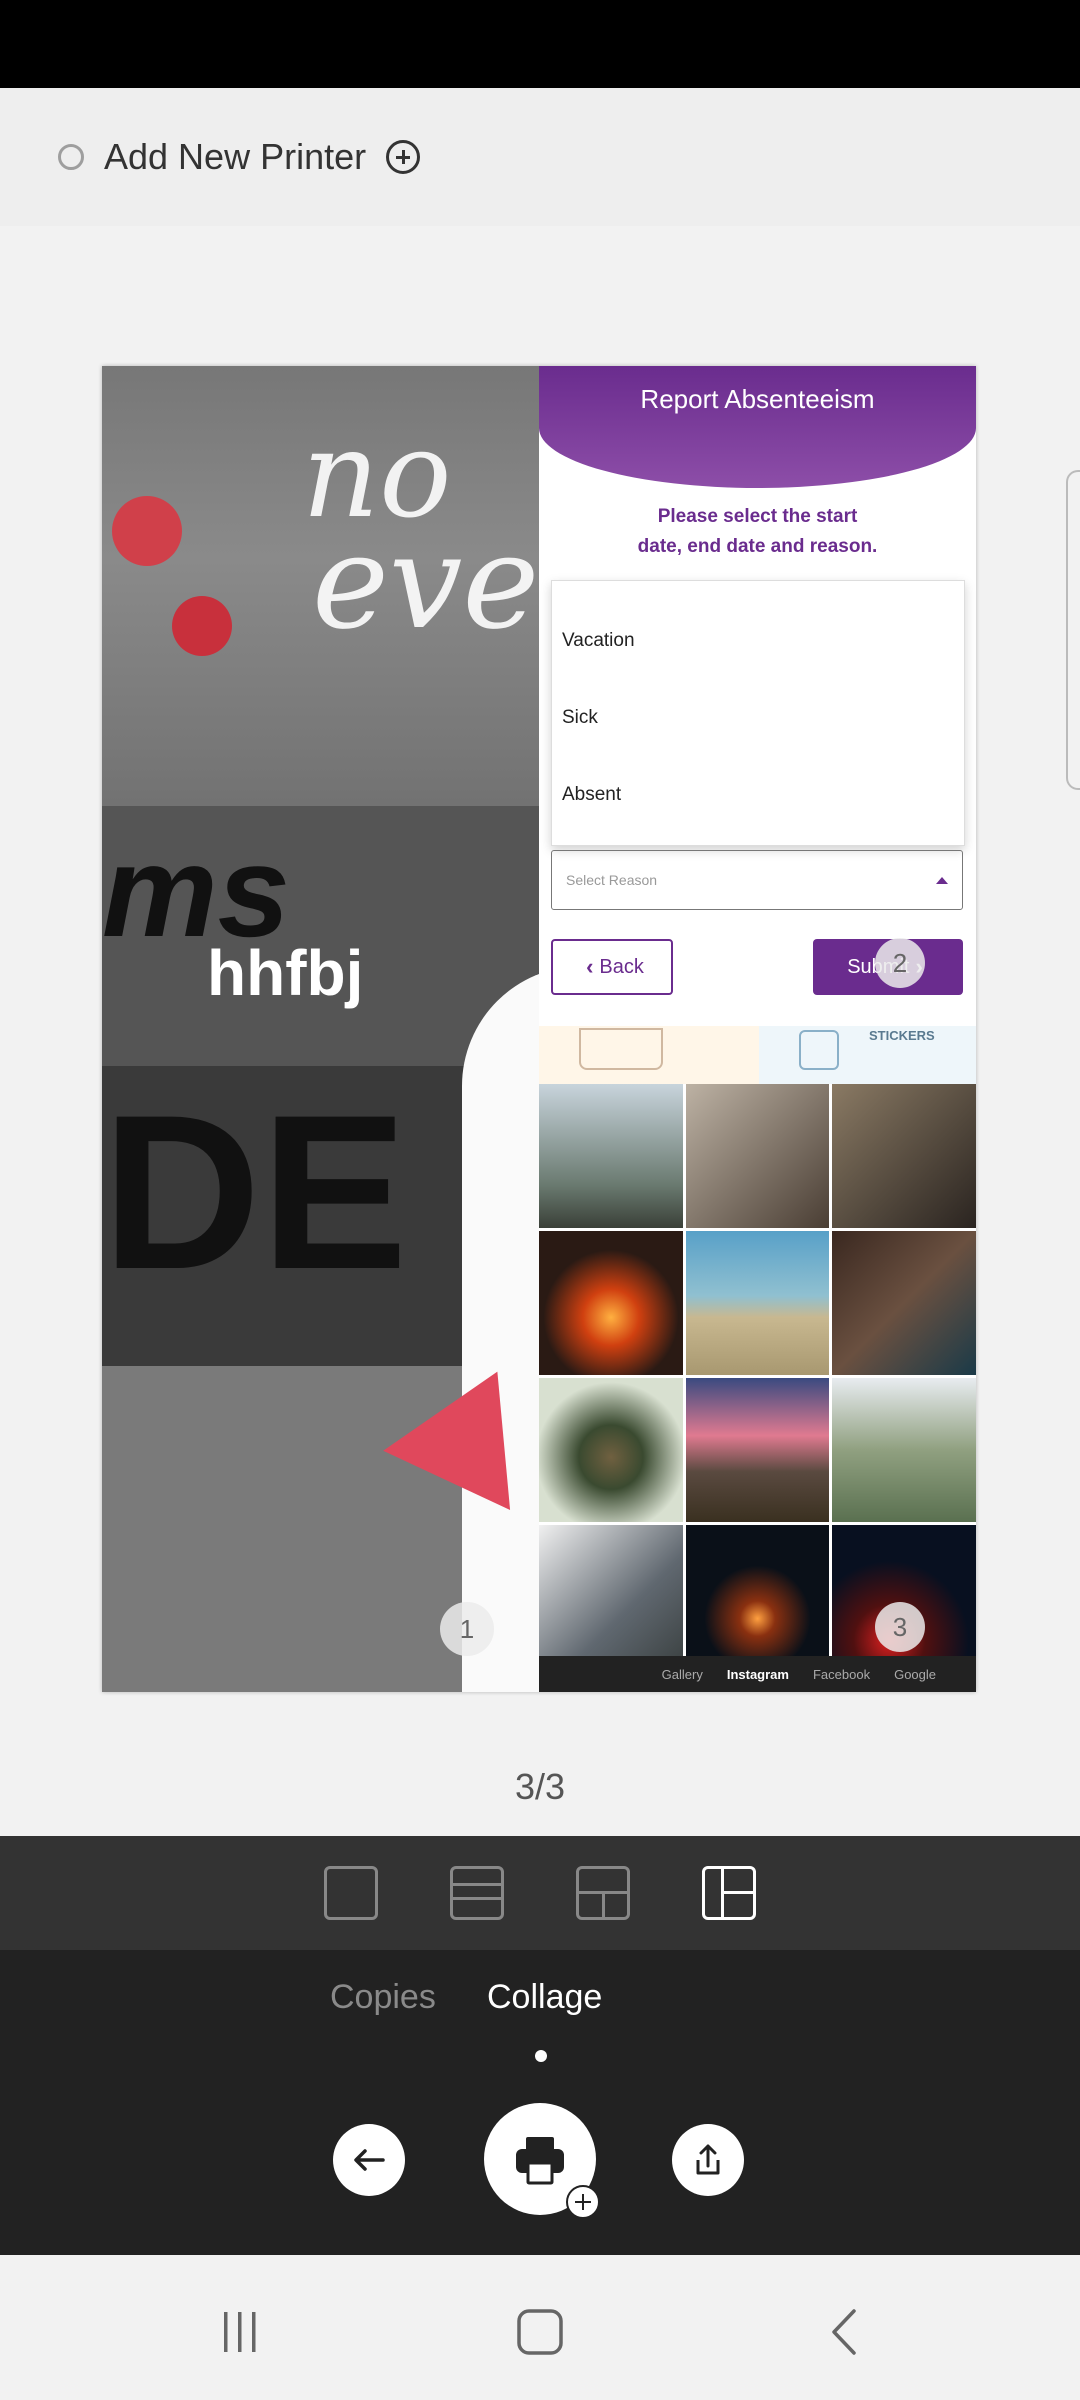 Image resolution: width=1080 pixels, height=2400 pixels. I want to click on printer-icon, so click(540, 2161).